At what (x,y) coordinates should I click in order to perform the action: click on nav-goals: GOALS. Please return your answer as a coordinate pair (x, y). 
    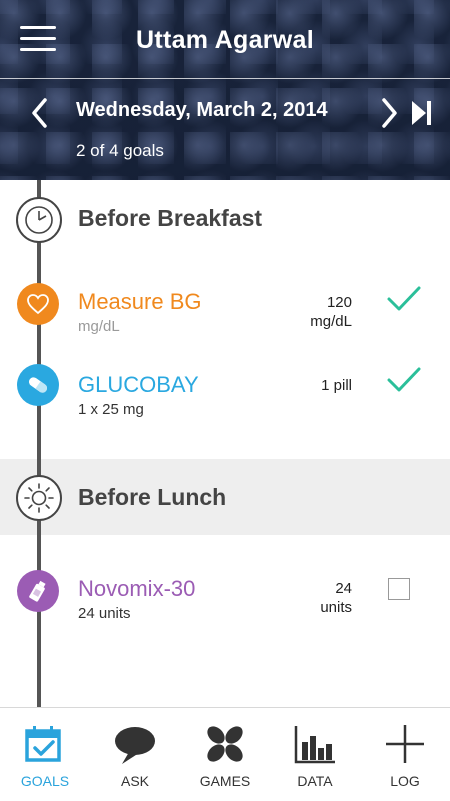
    Looking at the image, I should click on (45, 754).